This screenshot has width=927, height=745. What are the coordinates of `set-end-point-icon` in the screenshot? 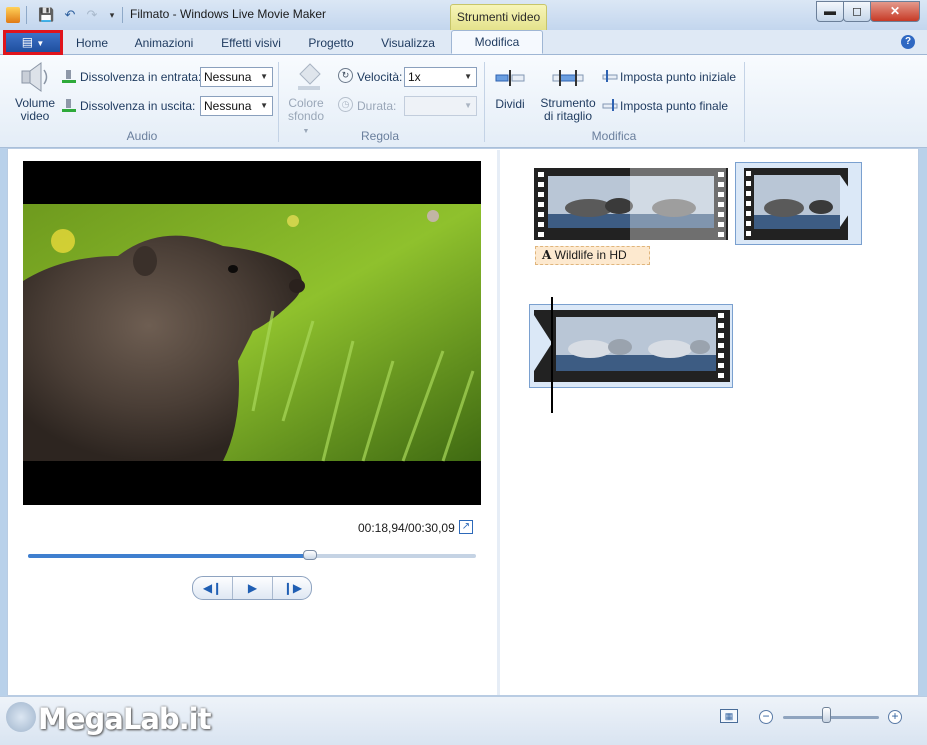 It's located at (610, 105).